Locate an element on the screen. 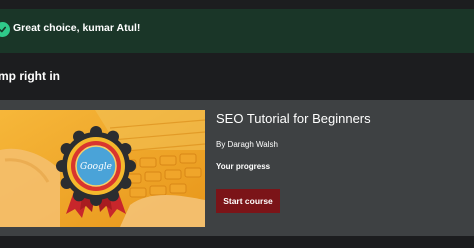 This screenshot has height=248, width=474. progress-label: Your progress is located at coordinates (243, 166).